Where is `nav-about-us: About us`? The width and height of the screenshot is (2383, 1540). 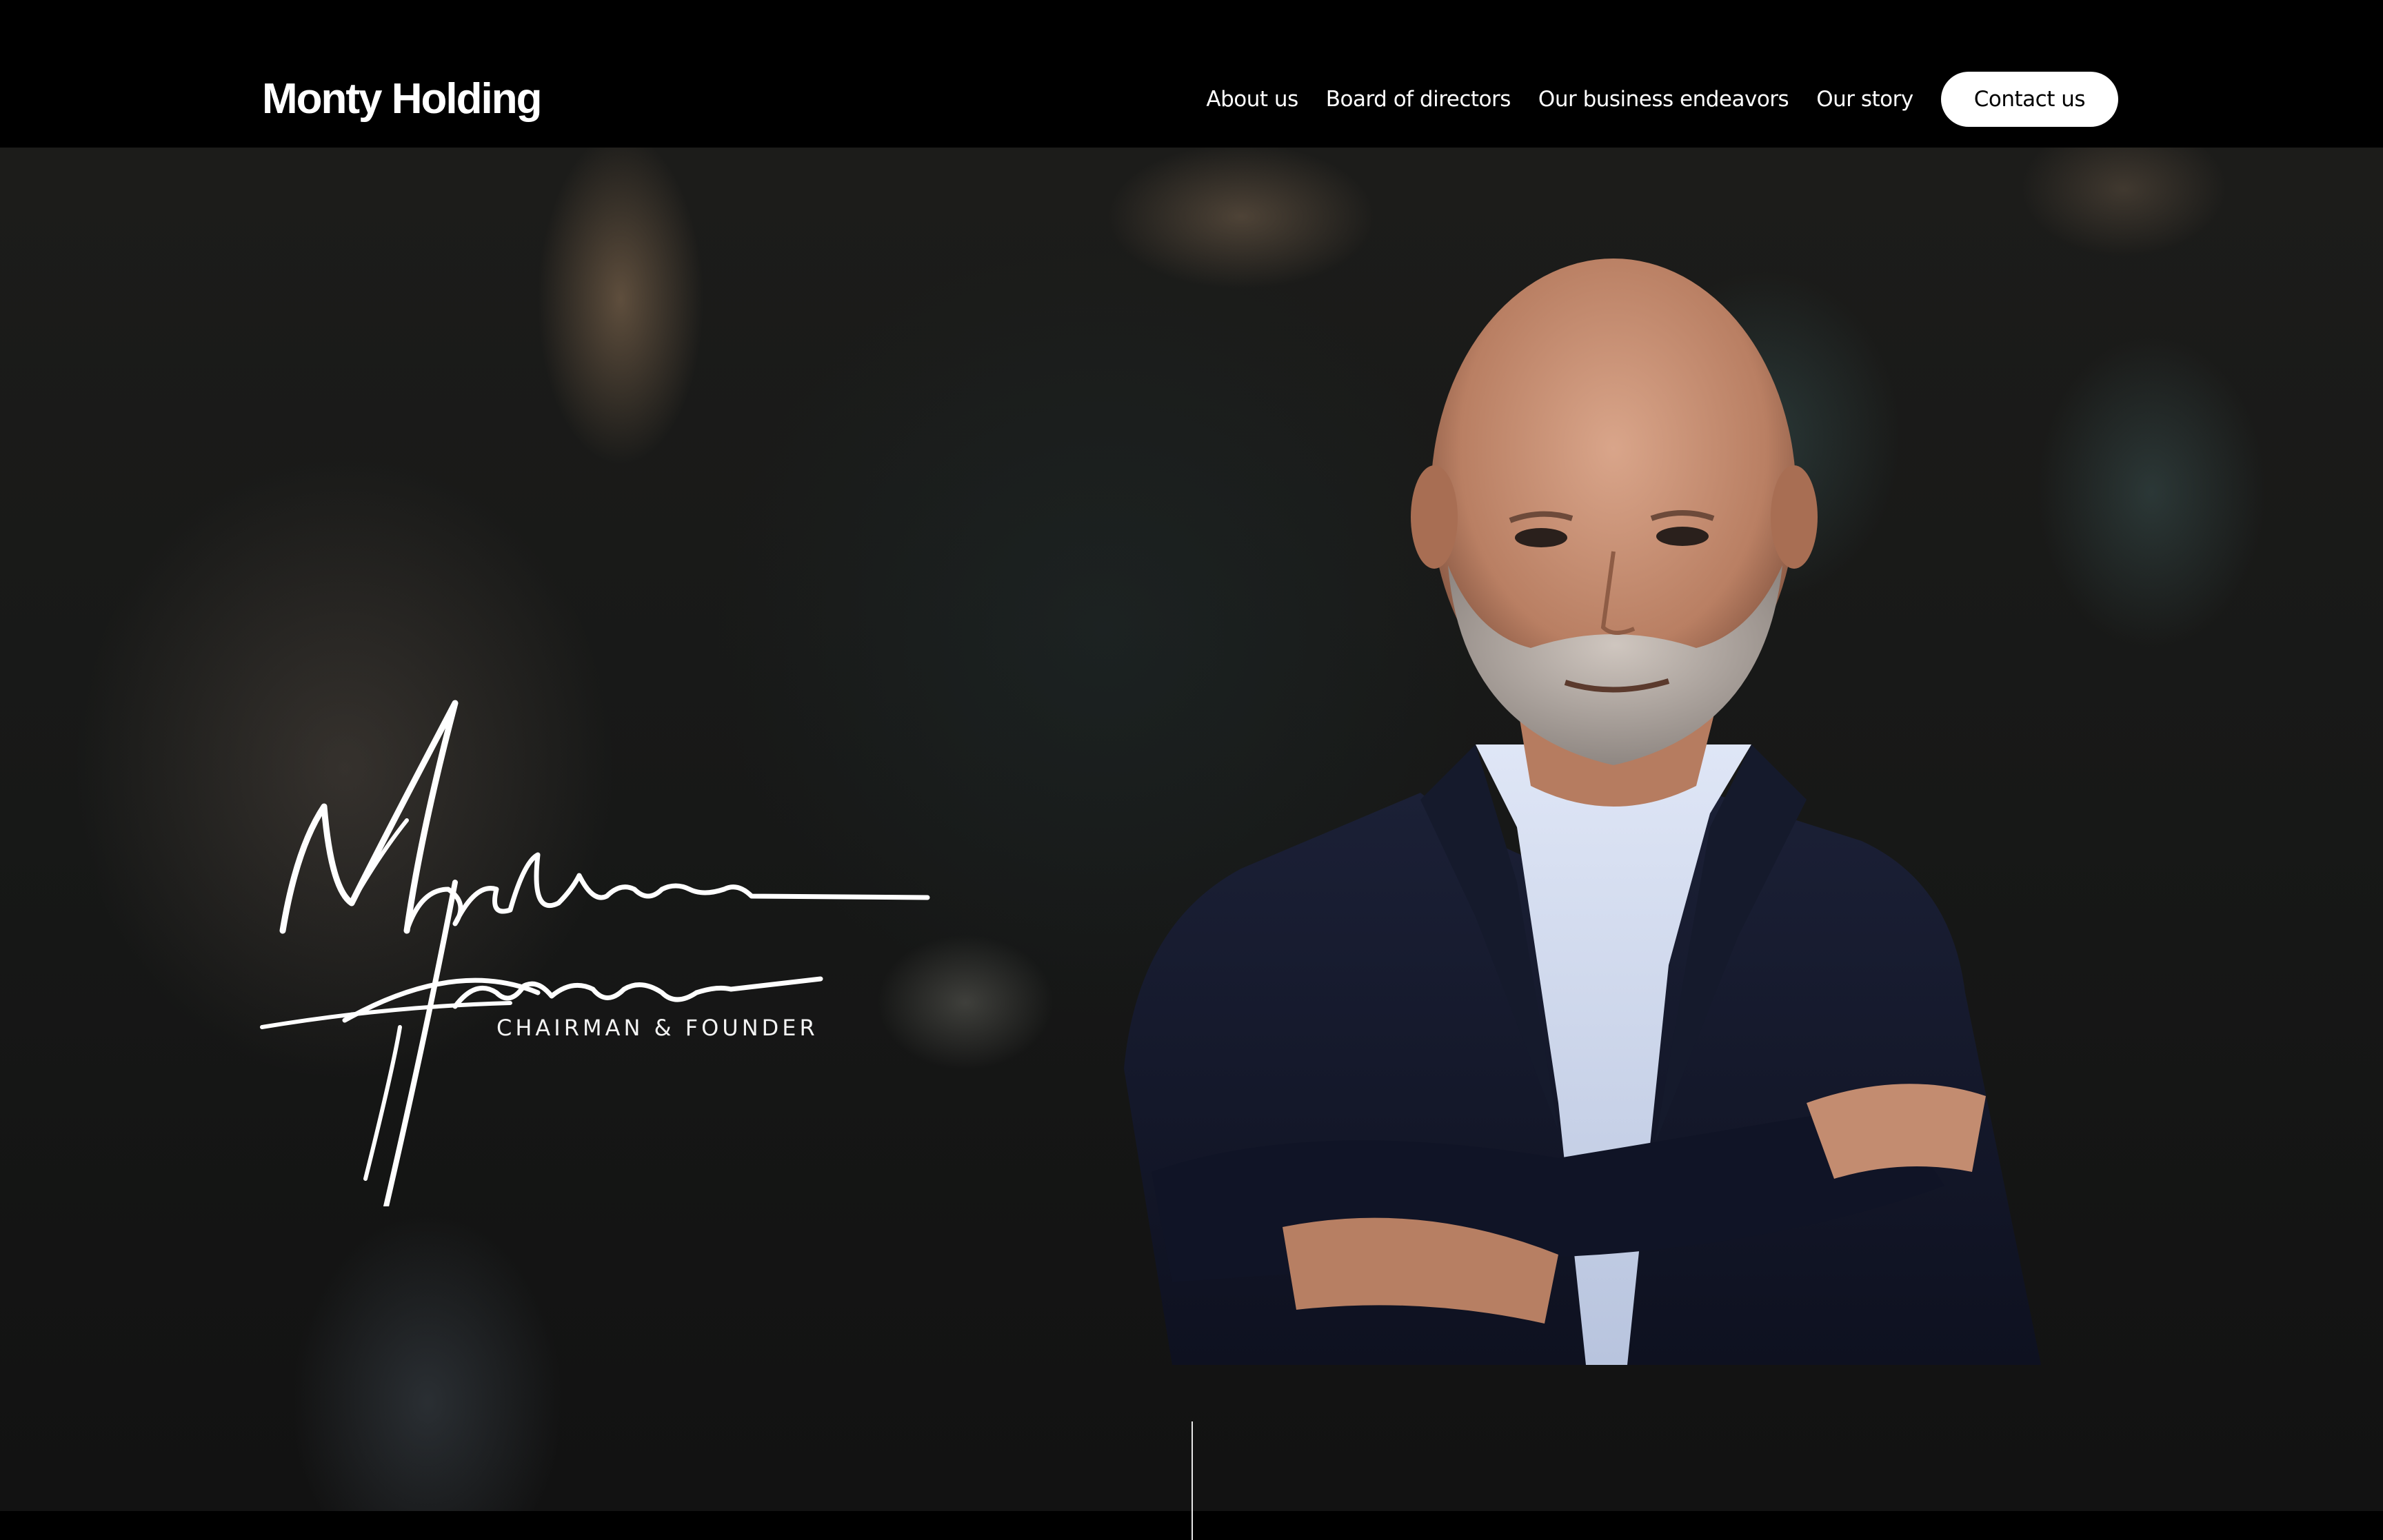
nav-about-us: About us is located at coordinates (1252, 99).